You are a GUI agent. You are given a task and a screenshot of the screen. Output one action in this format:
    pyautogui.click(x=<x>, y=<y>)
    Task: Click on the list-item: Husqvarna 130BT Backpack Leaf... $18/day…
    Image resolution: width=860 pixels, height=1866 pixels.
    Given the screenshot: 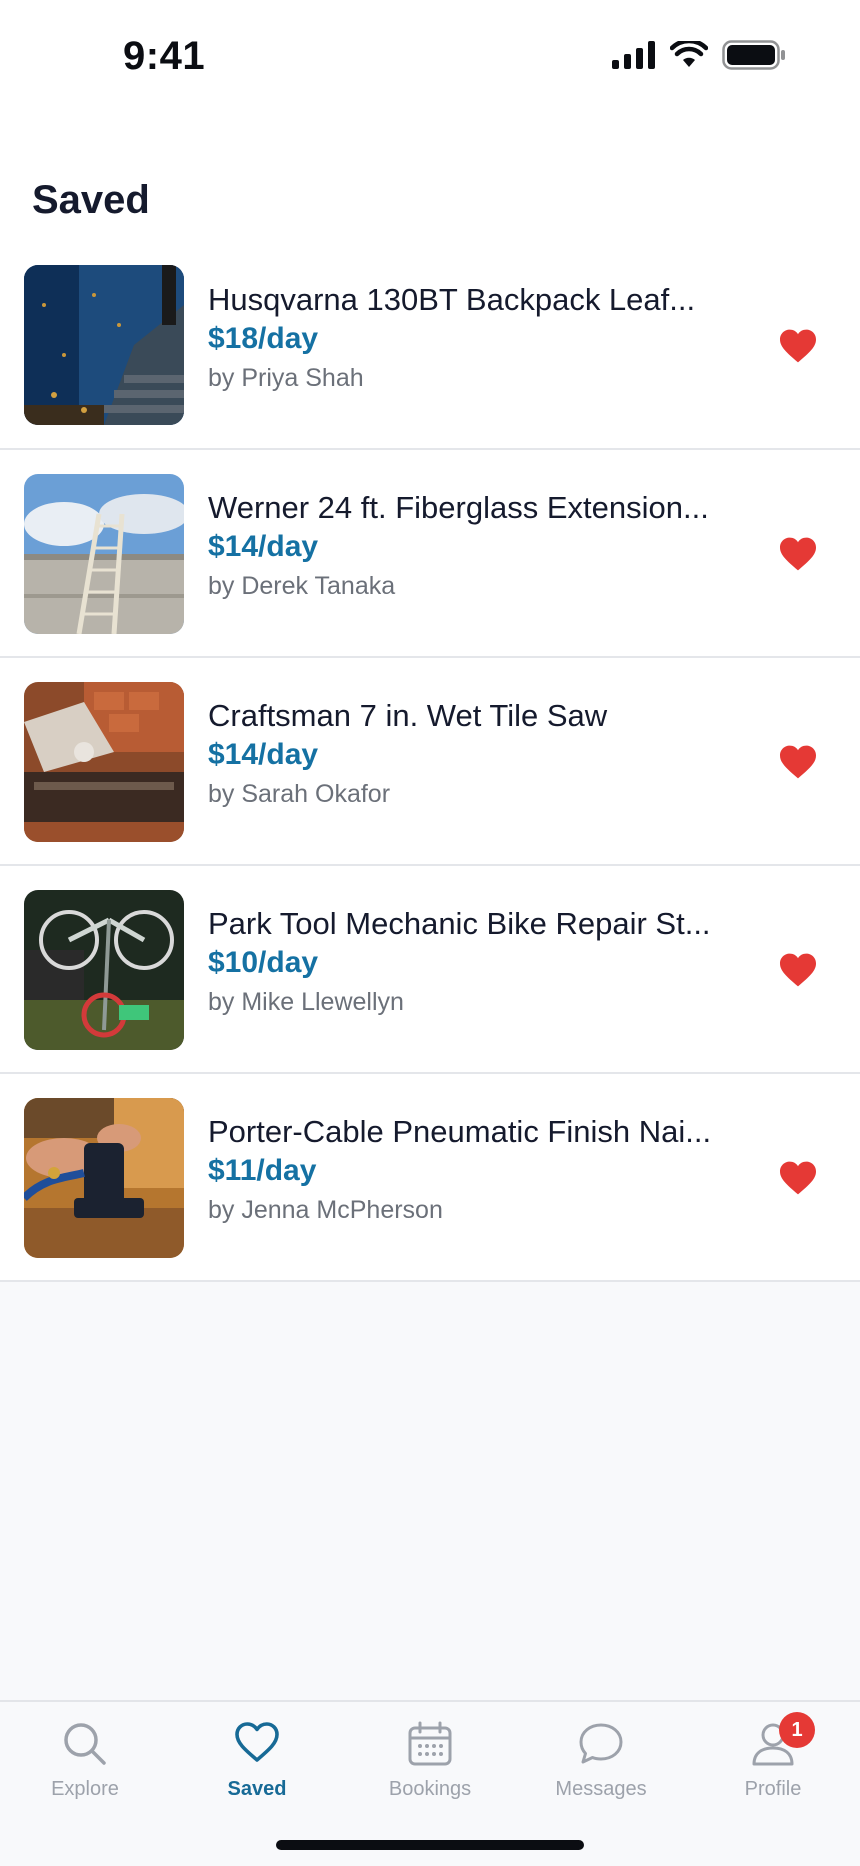 What is the action you would take?
    pyautogui.click(x=430, y=356)
    